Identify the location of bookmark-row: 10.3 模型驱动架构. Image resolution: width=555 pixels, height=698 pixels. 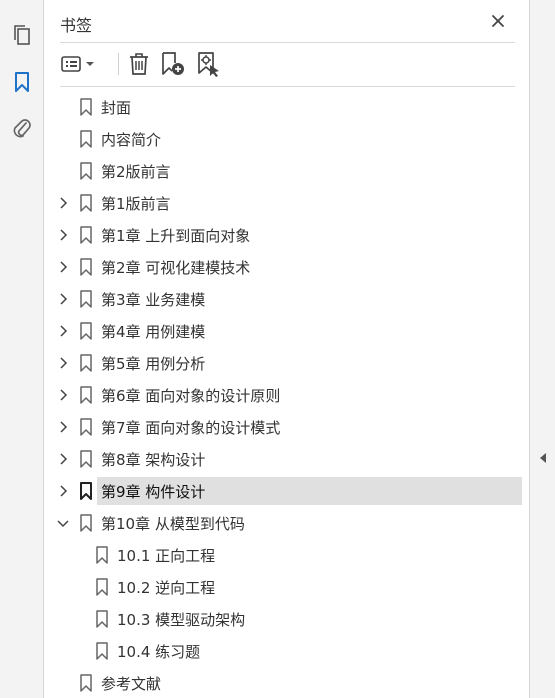
(287, 619).